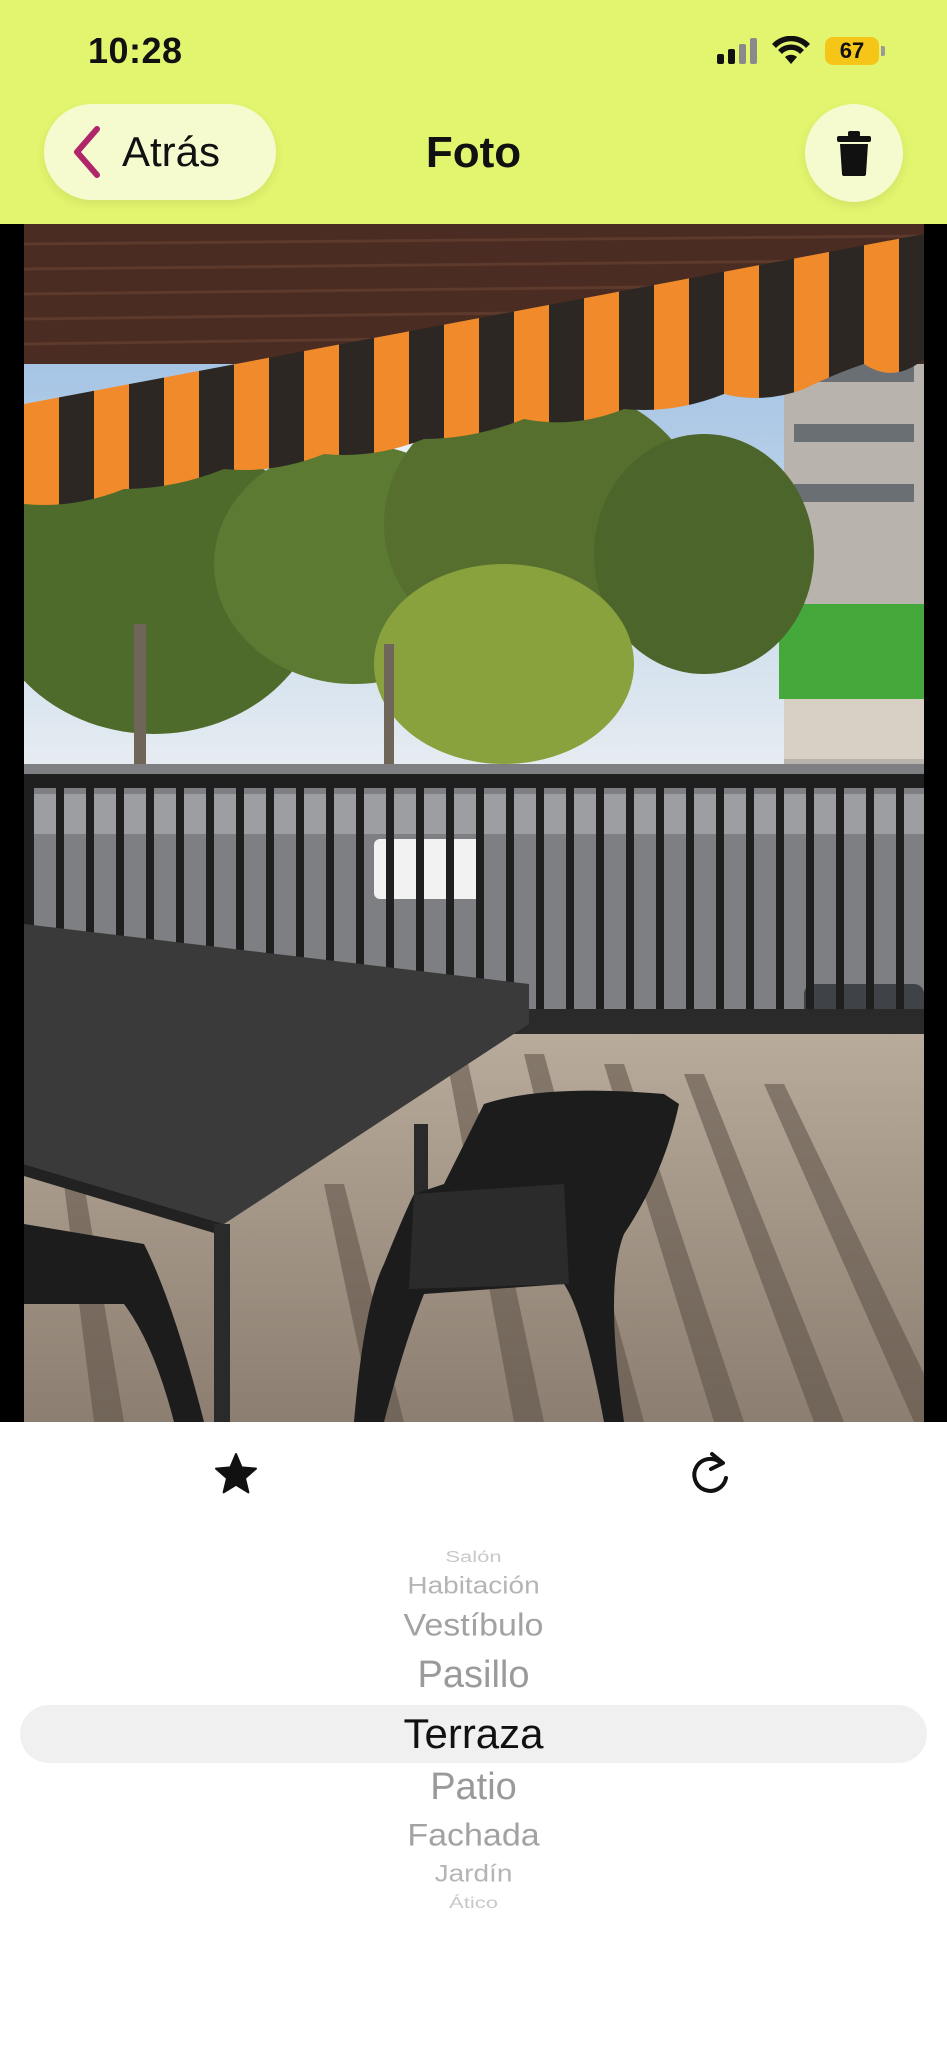 The width and height of the screenshot is (947, 2048). Describe the element at coordinates (135, 50) in the screenshot. I see `status-time: 10:28` at that location.